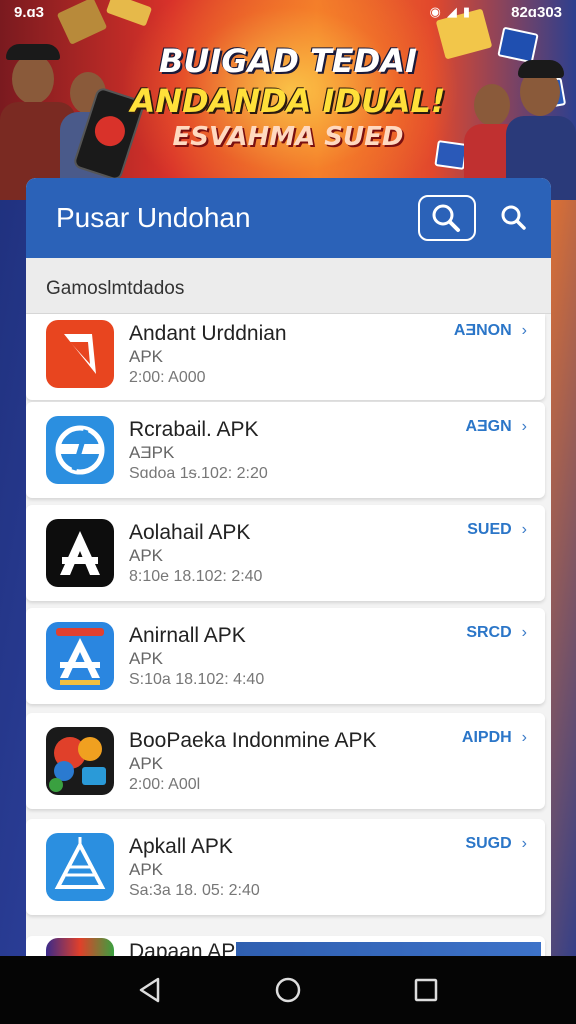  Describe the element at coordinates (198, 473) in the screenshot. I see `app-meta: Sɑdoa 1ᵴ.102: 2:20` at that location.